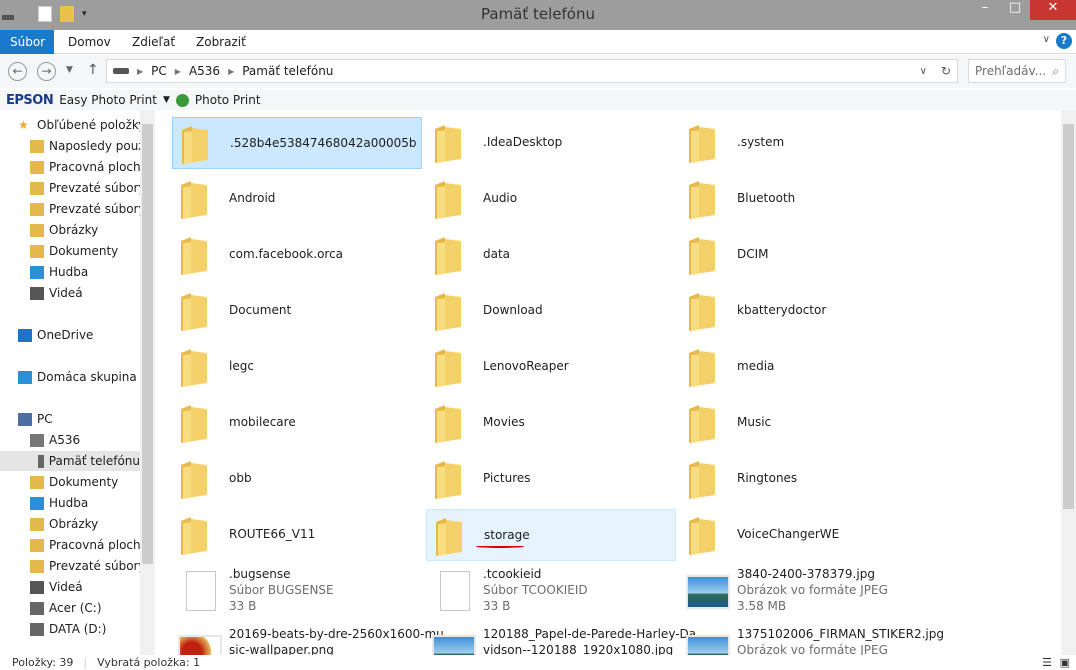  I want to click on folder-item: com.facebook.orca, so click(297, 255).